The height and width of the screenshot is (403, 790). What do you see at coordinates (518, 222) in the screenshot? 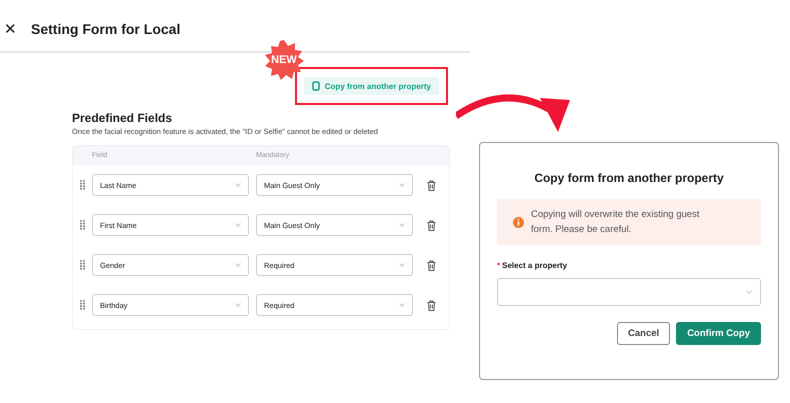
I see `info-icon` at bounding box center [518, 222].